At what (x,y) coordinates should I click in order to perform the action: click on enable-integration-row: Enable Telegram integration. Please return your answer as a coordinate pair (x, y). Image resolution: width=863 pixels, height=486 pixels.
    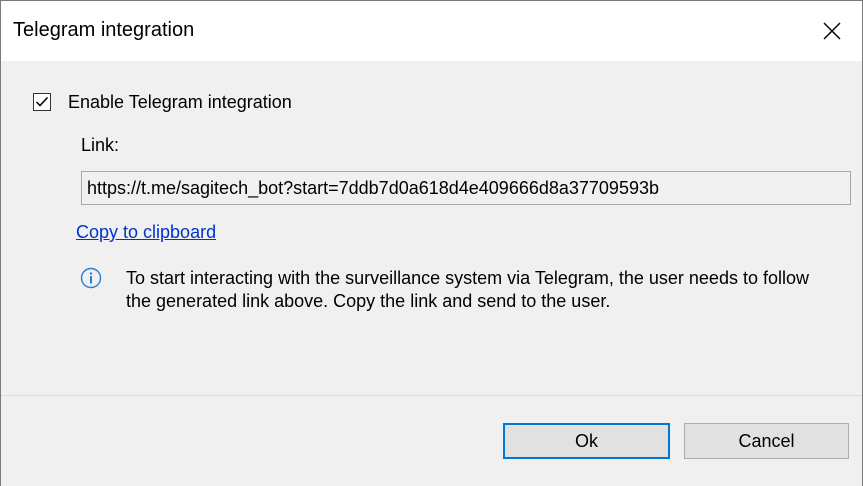
    Looking at the image, I should click on (162, 102).